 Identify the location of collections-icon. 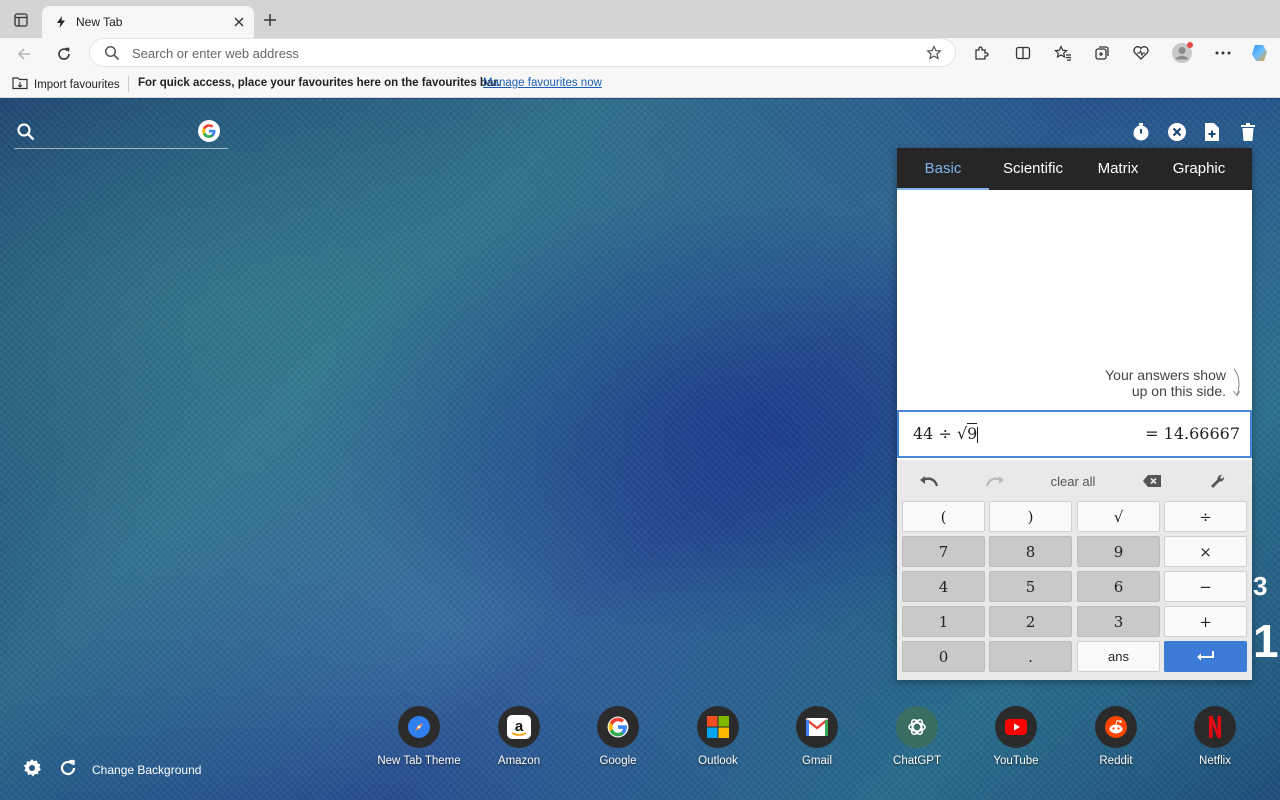
(1102, 53).